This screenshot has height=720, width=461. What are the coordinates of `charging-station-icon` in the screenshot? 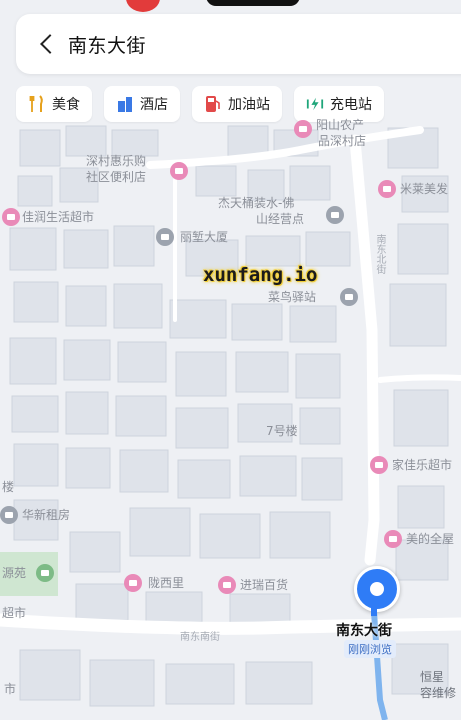 It's located at (315, 104).